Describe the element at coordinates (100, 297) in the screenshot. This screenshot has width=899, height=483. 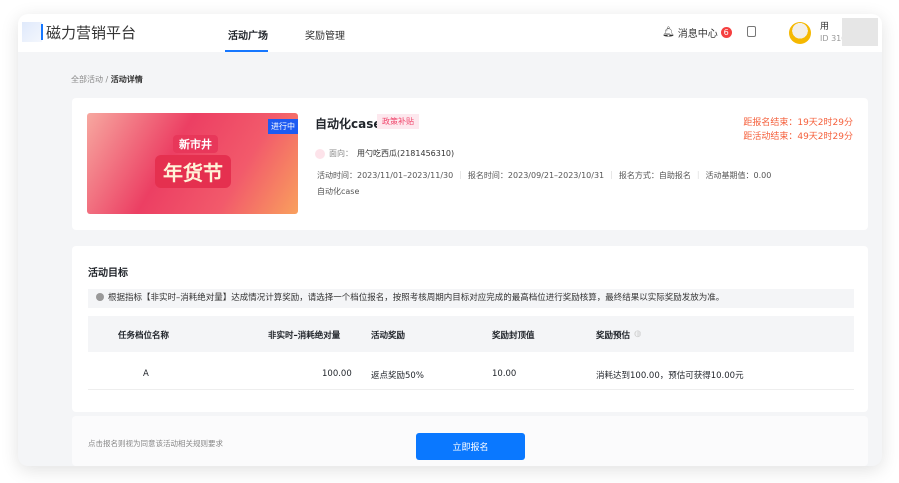
I see `info-icon` at that location.